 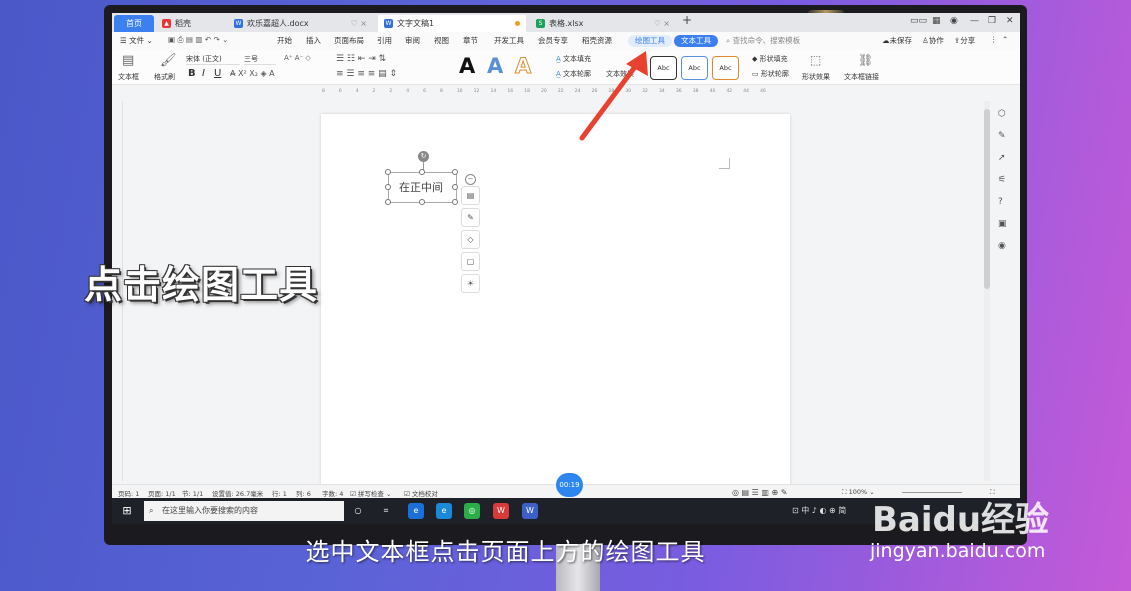 I want to click on menu-insert: 插入, so click(x=313, y=40).